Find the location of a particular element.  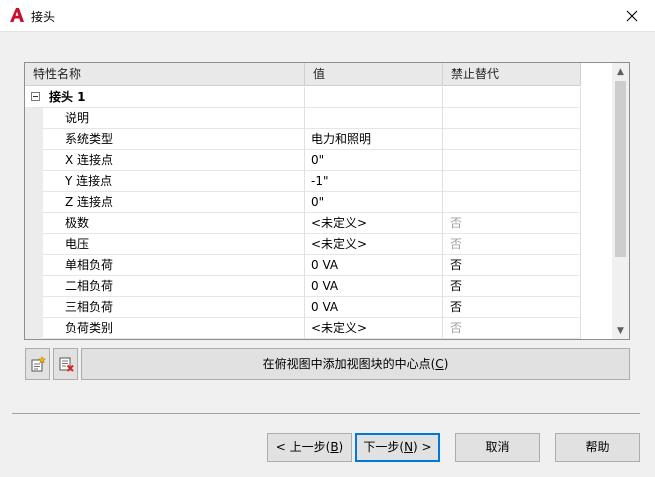

add-center-point-label-end: ) is located at coordinates (446, 364).